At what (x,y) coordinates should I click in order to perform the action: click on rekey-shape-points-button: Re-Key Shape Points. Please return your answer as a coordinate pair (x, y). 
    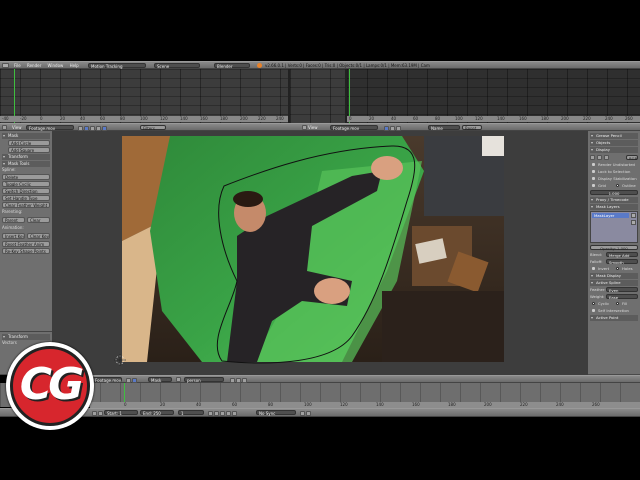
    Looking at the image, I should click on (26, 251).